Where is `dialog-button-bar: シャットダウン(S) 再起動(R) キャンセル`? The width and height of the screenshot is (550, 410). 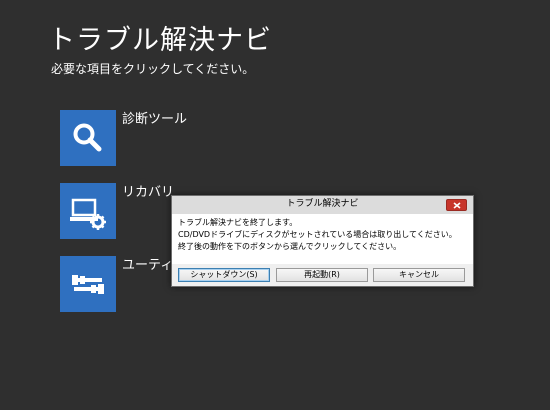 dialog-button-bar: シャットダウン(S) 再起動(R) キャンセル is located at coordinates (322, 275).